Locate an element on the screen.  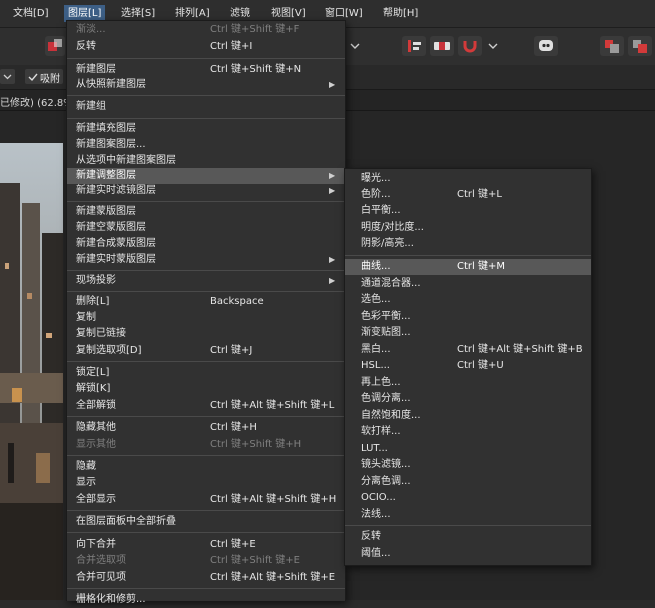
menu-item-live-projection: 现场投影 ▶ is located at coordinates (206, 281).